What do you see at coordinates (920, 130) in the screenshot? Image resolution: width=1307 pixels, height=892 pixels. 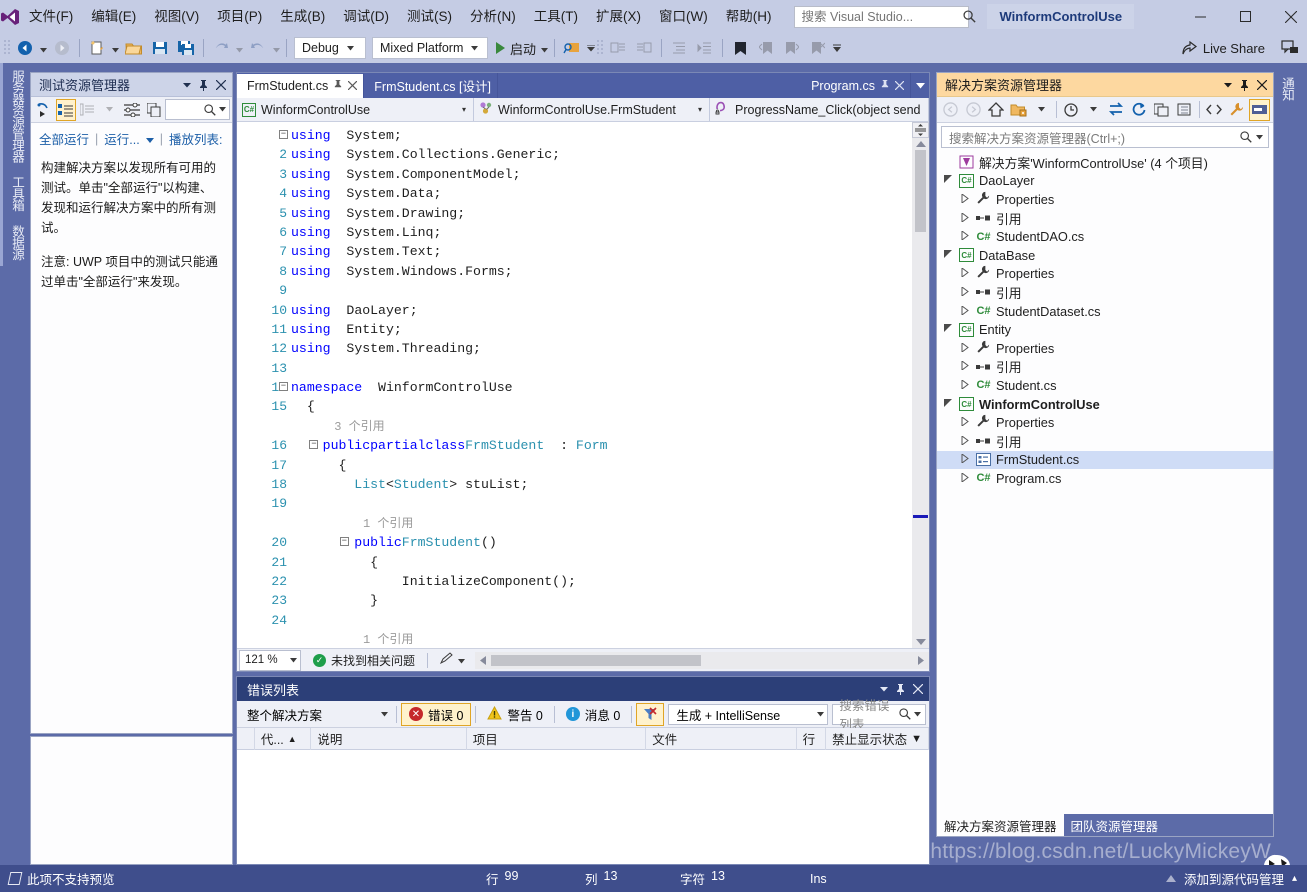 I see `split-view-button` at bounding box center [920, 130].